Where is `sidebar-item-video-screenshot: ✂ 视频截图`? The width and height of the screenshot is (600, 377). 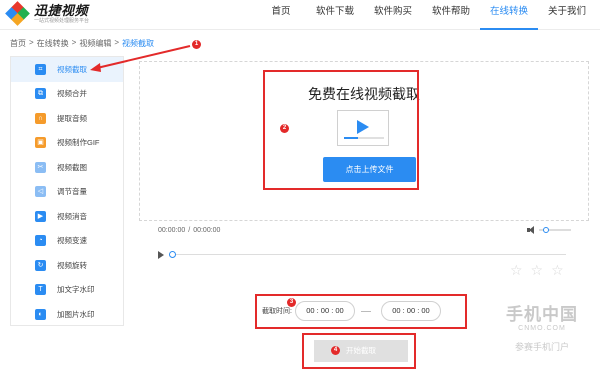
sidebar-item-video-screenshot: ✂ 视频截图 is located at coordinates (67, 167).